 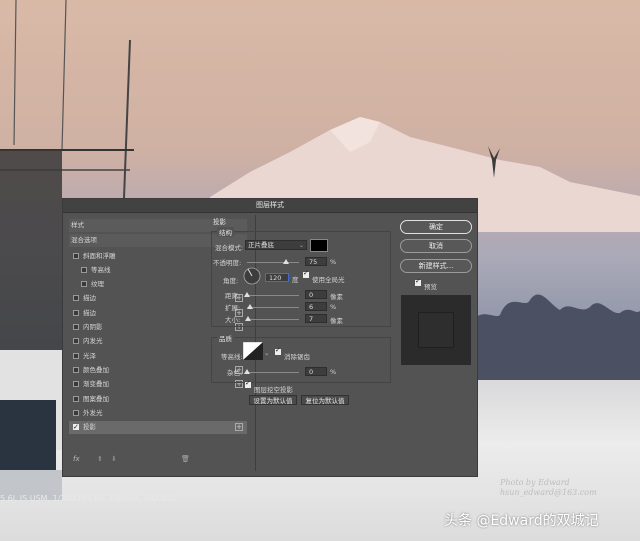 I want to click on opacity-field: 75, so click(x=316, y=261).